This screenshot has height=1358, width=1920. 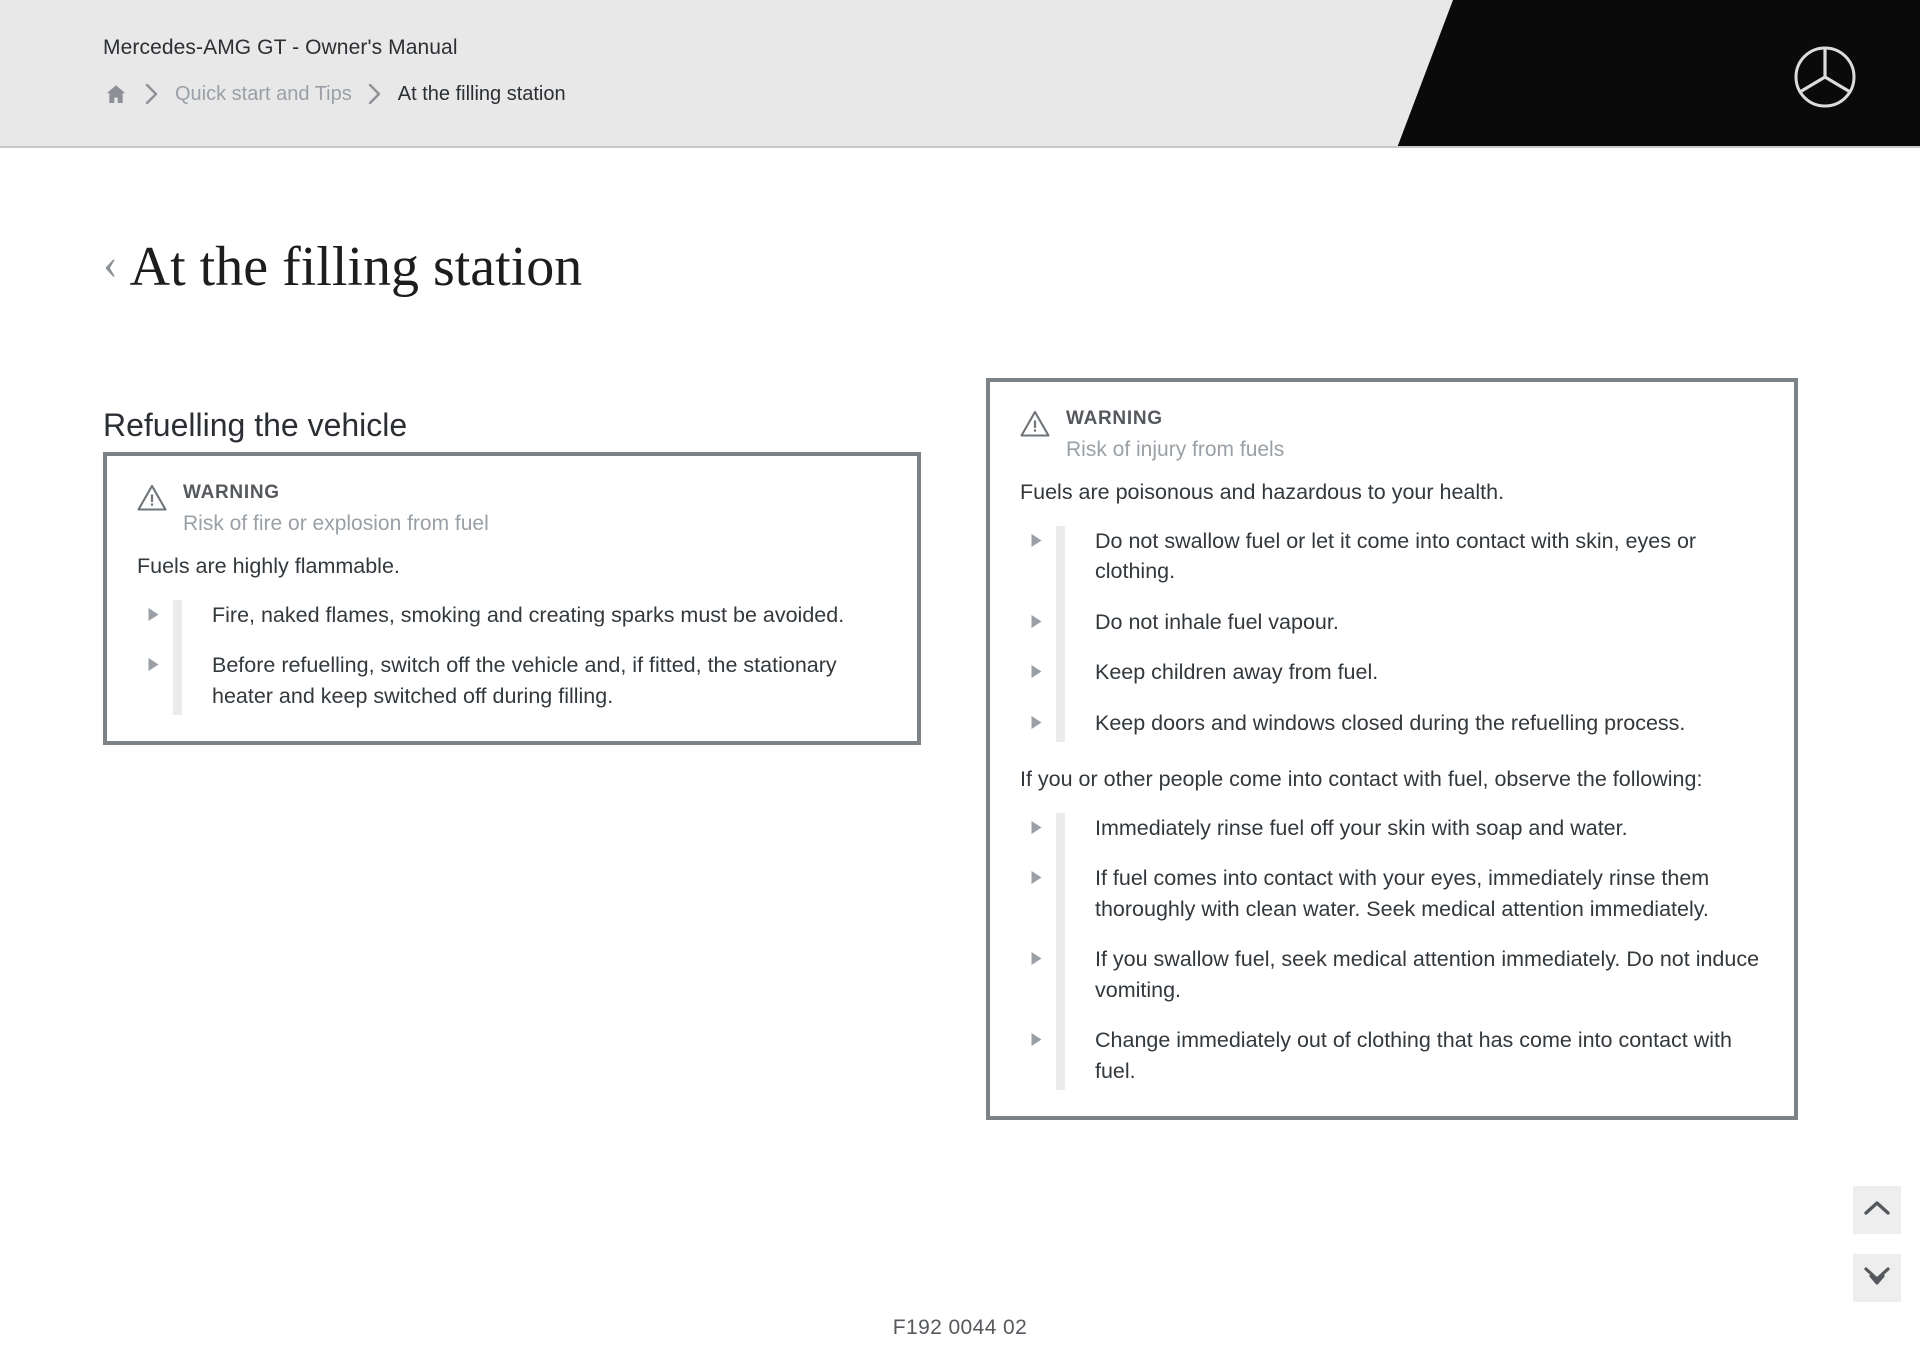 I want to click on side-button-group, so click(x=1877, y=1244).